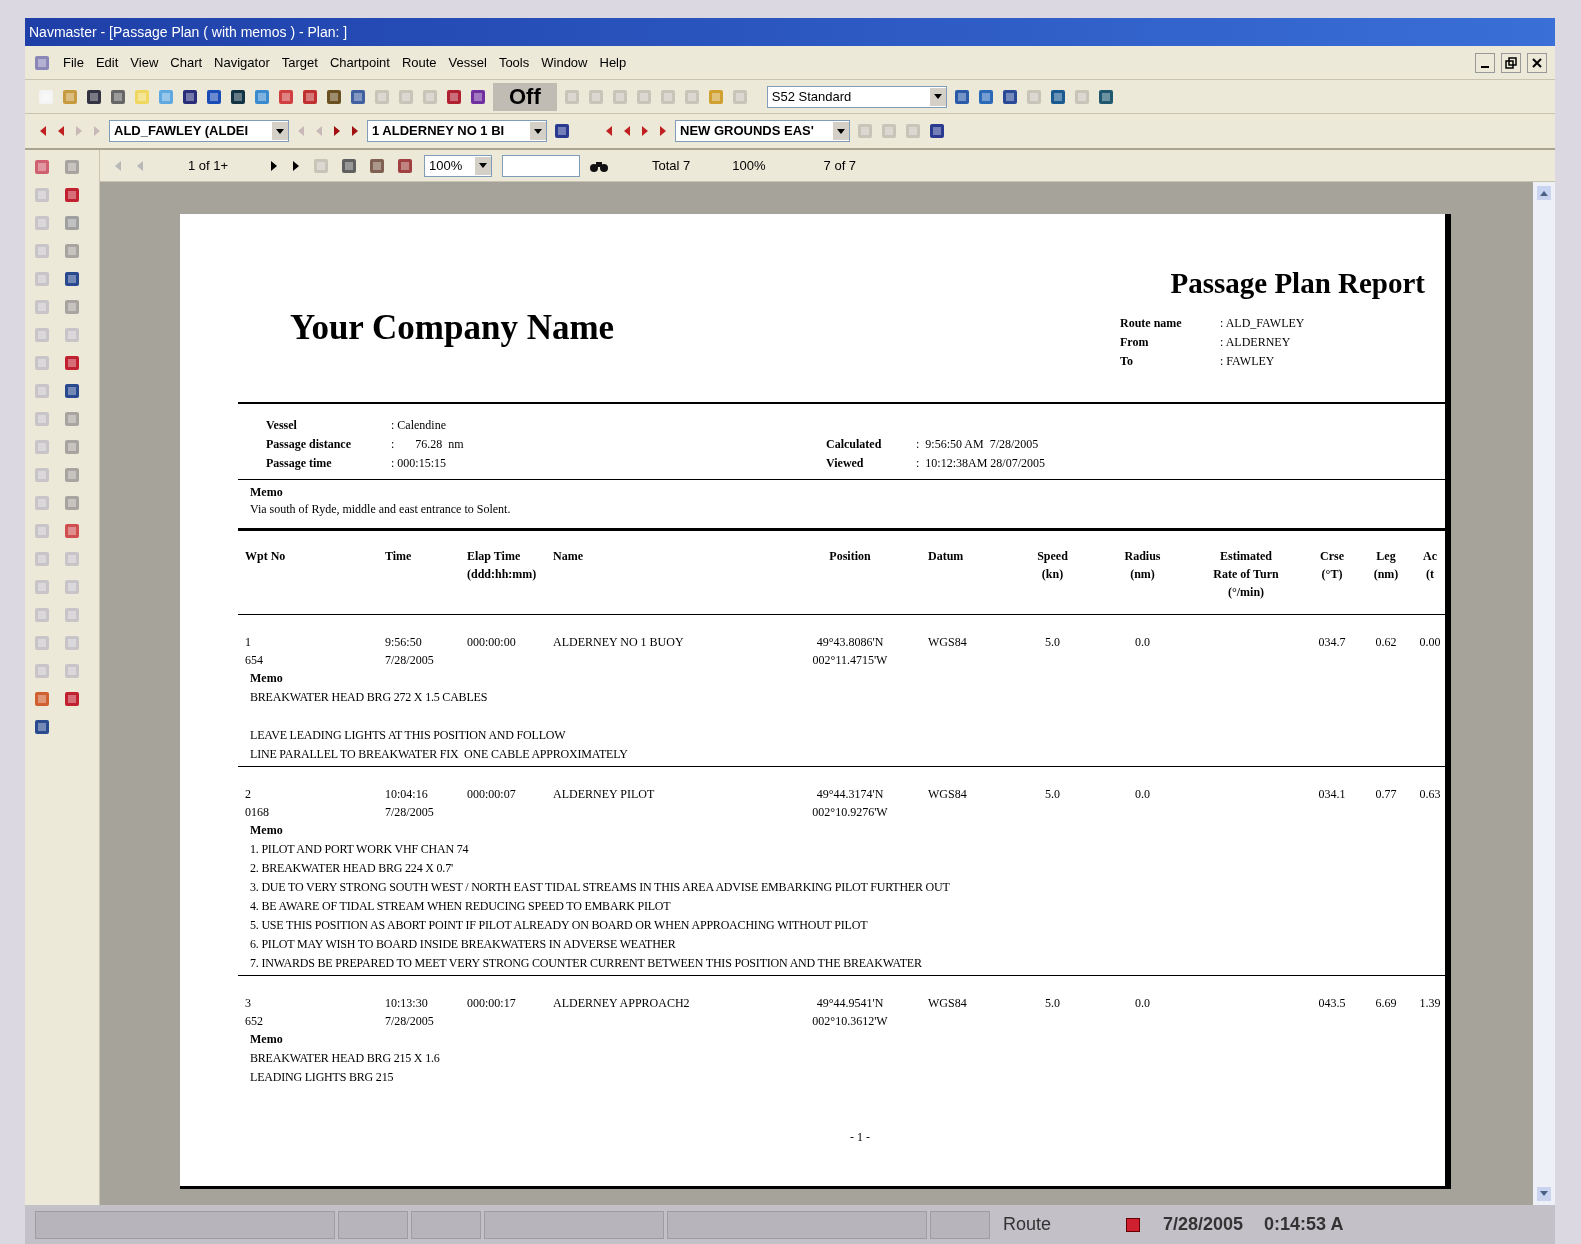 This screenshot has height=1244, width=1581. I want to click on report-title: Passage Plan Report, so click(1297, 283).